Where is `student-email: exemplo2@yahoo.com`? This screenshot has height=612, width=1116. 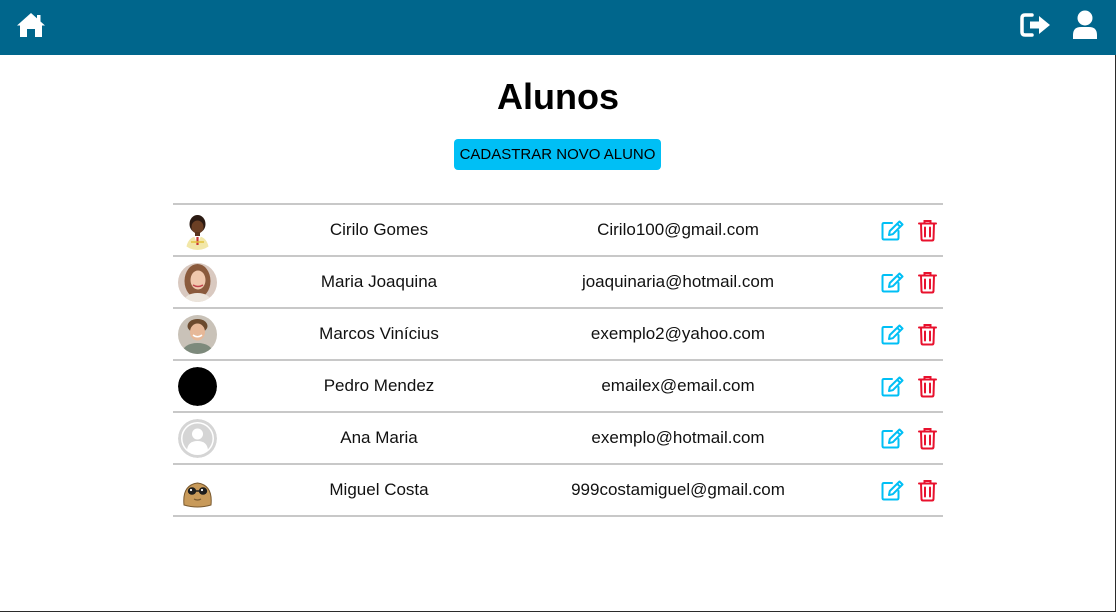 student-email: exemplo2@yahoo.com is located at coordinates (678, 333).